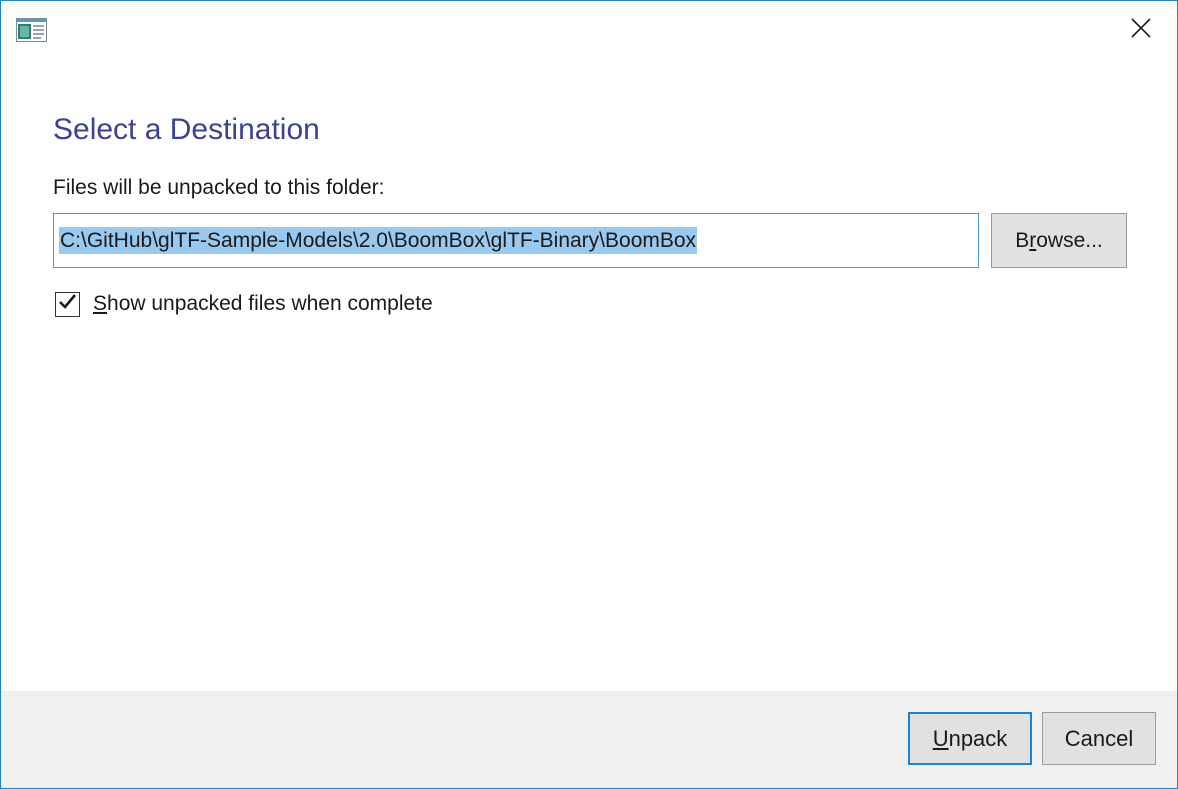 This screenshot has width=1178, height=789. I want to click on show-files-option: Show unpacked files when complete, so click(244, 304).